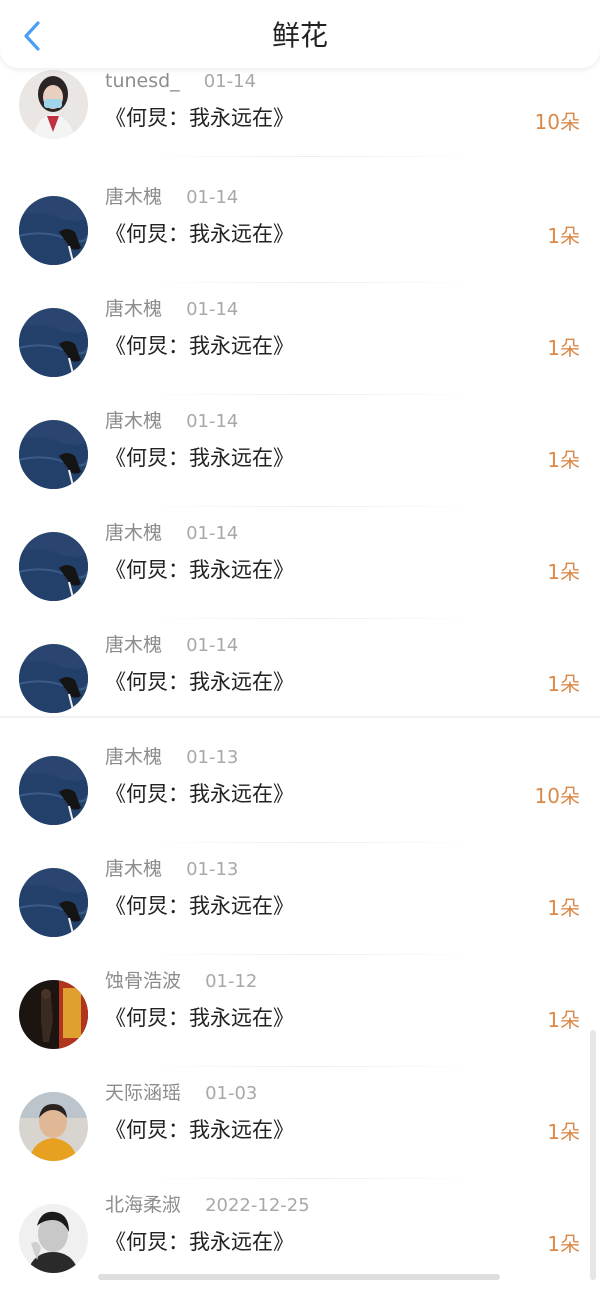  Describe the element at coordinates (300, 1246) in the screenshot. I see `list-item: 北海柔淑 2022-12-25 《何炅：我永远在》 1朵` at that location.